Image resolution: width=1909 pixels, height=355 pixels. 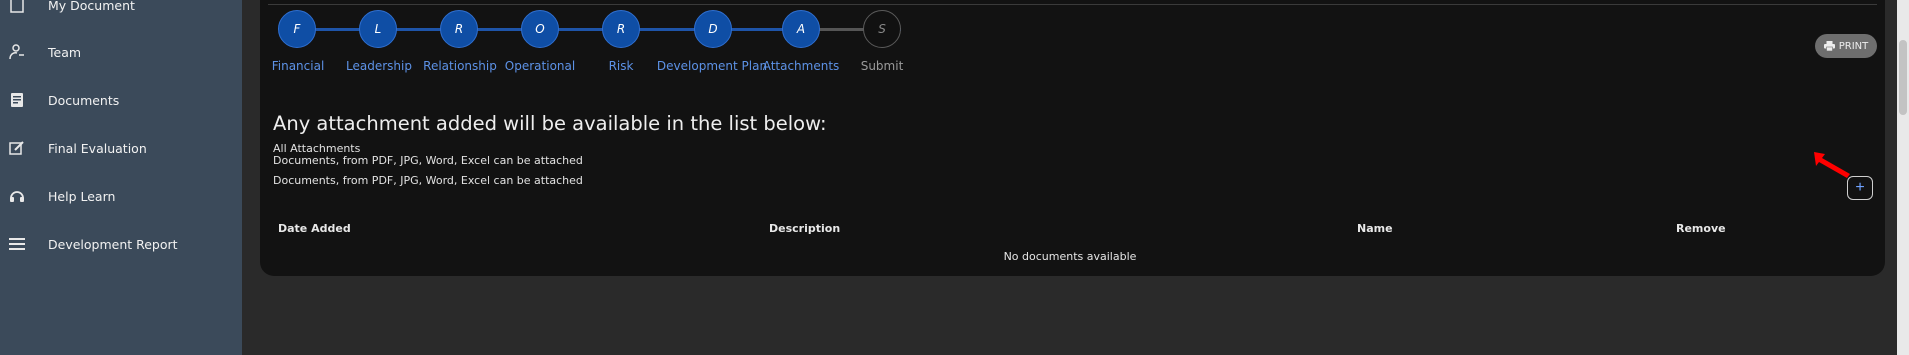 What do you see at coordinates (1903, 177) in the screenshot?
I see `scrollbar` at bounding box center [1903, 177].